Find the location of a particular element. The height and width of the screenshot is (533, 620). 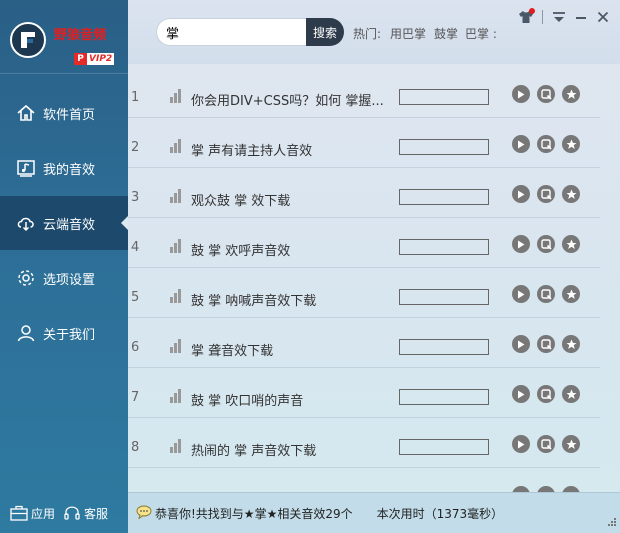

list-item: 2 掌 声有请主持人音效 is located at coordinates (364, 143).